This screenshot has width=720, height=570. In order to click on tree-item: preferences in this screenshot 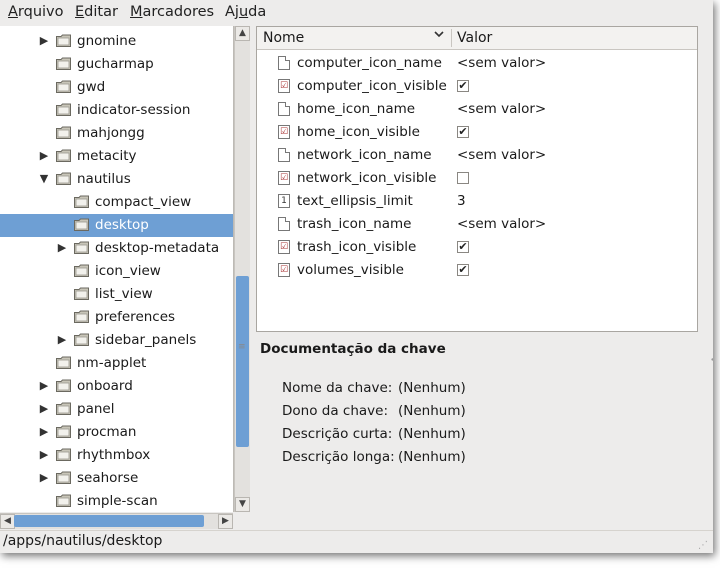, I will do `click(116, 317)`.